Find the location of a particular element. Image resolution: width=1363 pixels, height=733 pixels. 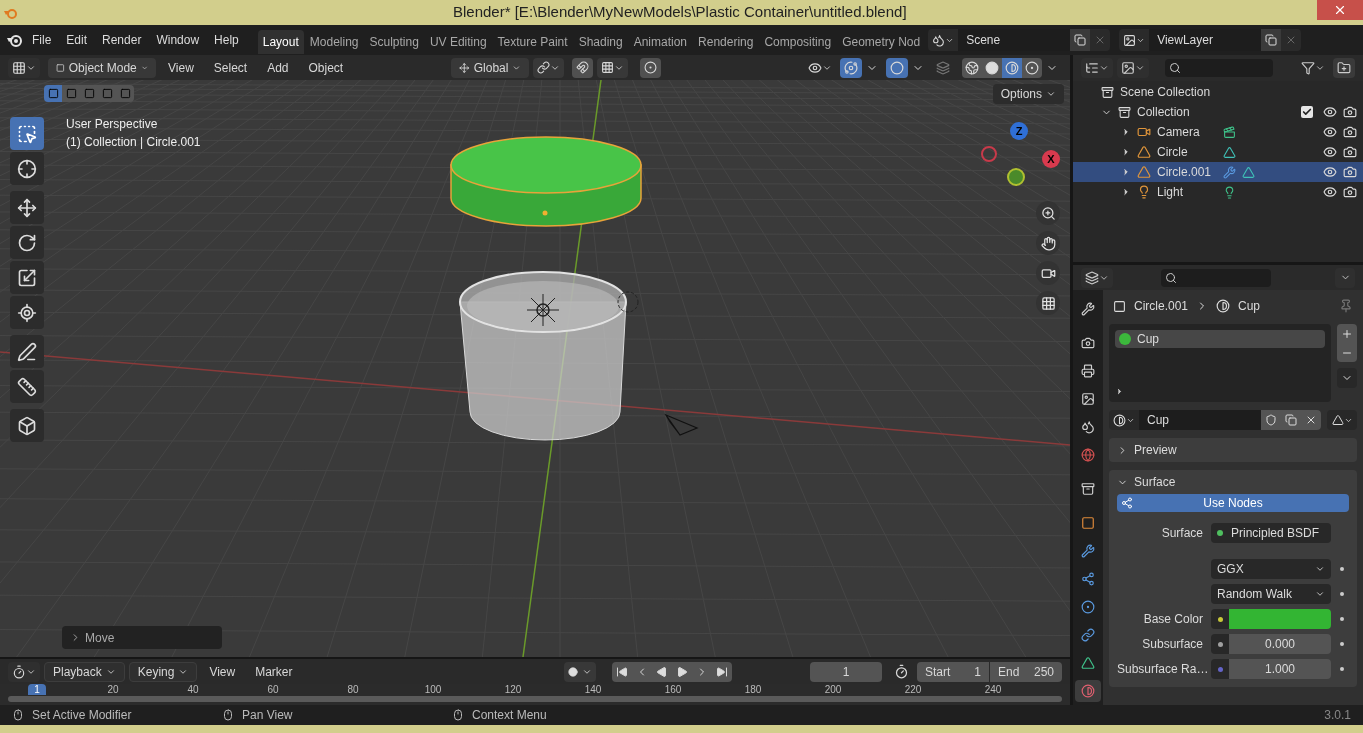

menu-item: Marker is located at coordinates (274, 671).